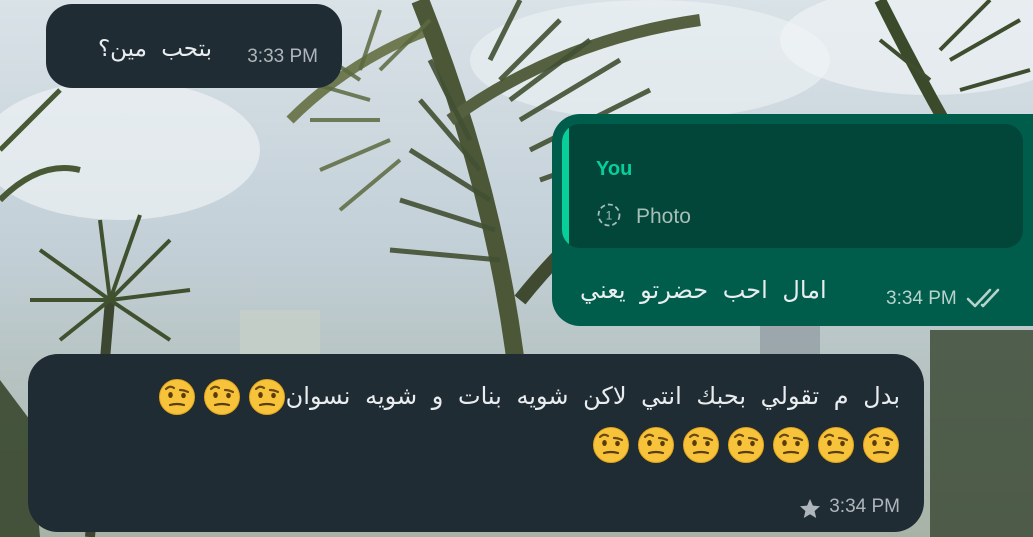 This screenshot has height=537, width=1033. I want to click on inline-emoji-group, so click(218, 397).